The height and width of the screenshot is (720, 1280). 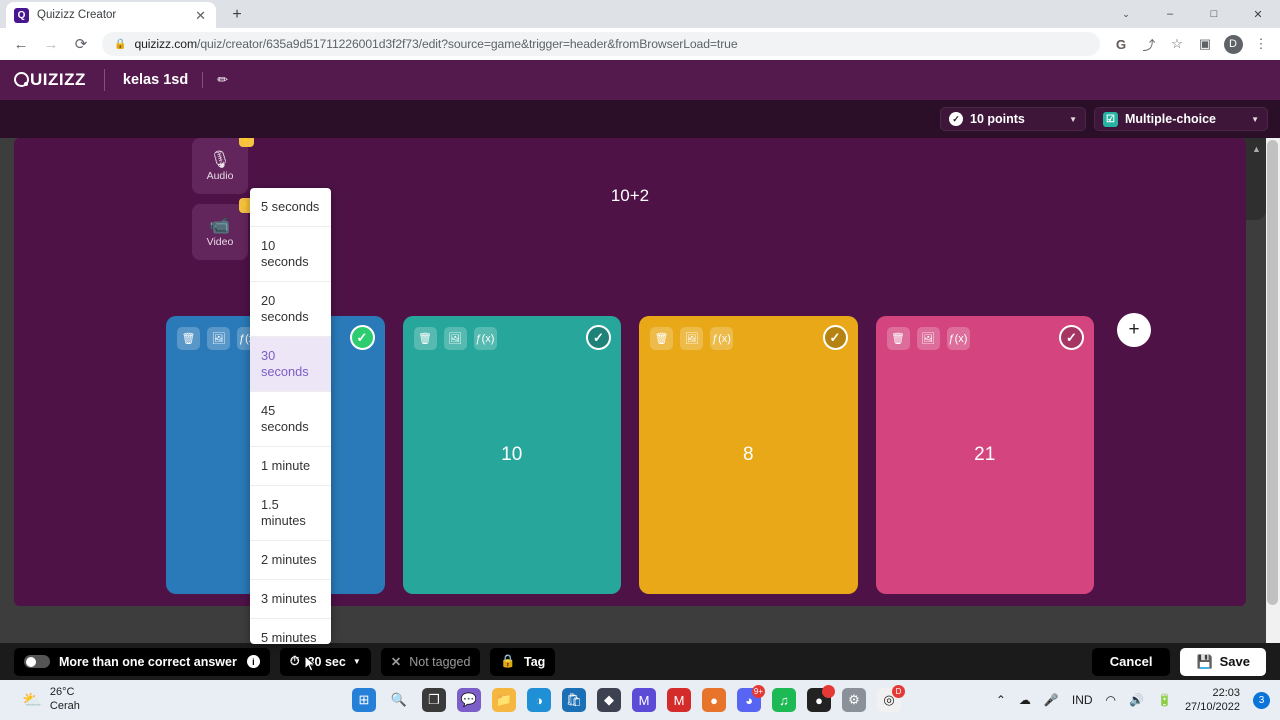 What do you see at coordinates (1131, 661) in the screenshot?
I see `cancel-button: Cancel` at bounding box center [1131, 661].